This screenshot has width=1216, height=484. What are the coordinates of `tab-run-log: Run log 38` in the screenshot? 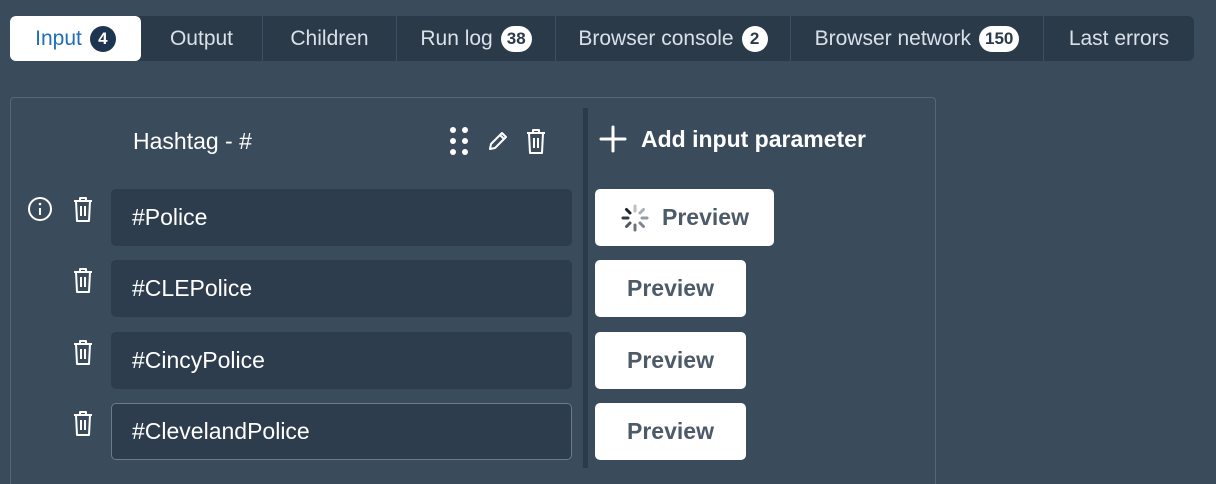 It's located at (476, 38).